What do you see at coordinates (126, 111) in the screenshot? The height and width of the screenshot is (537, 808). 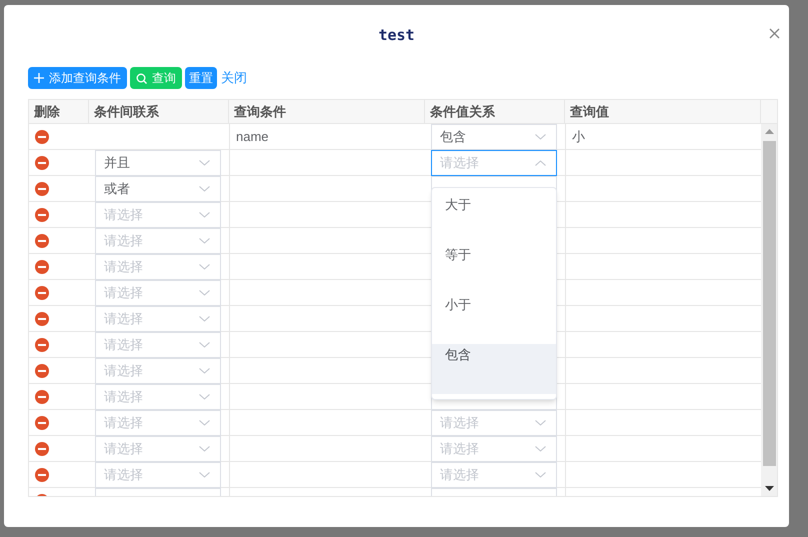 I see `column-header: 条件间联系` at bounding box center [126, 111].